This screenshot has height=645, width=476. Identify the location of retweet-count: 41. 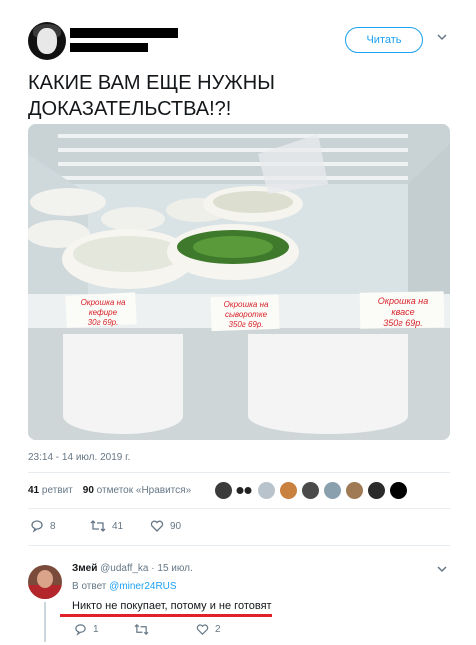
(118, 526).